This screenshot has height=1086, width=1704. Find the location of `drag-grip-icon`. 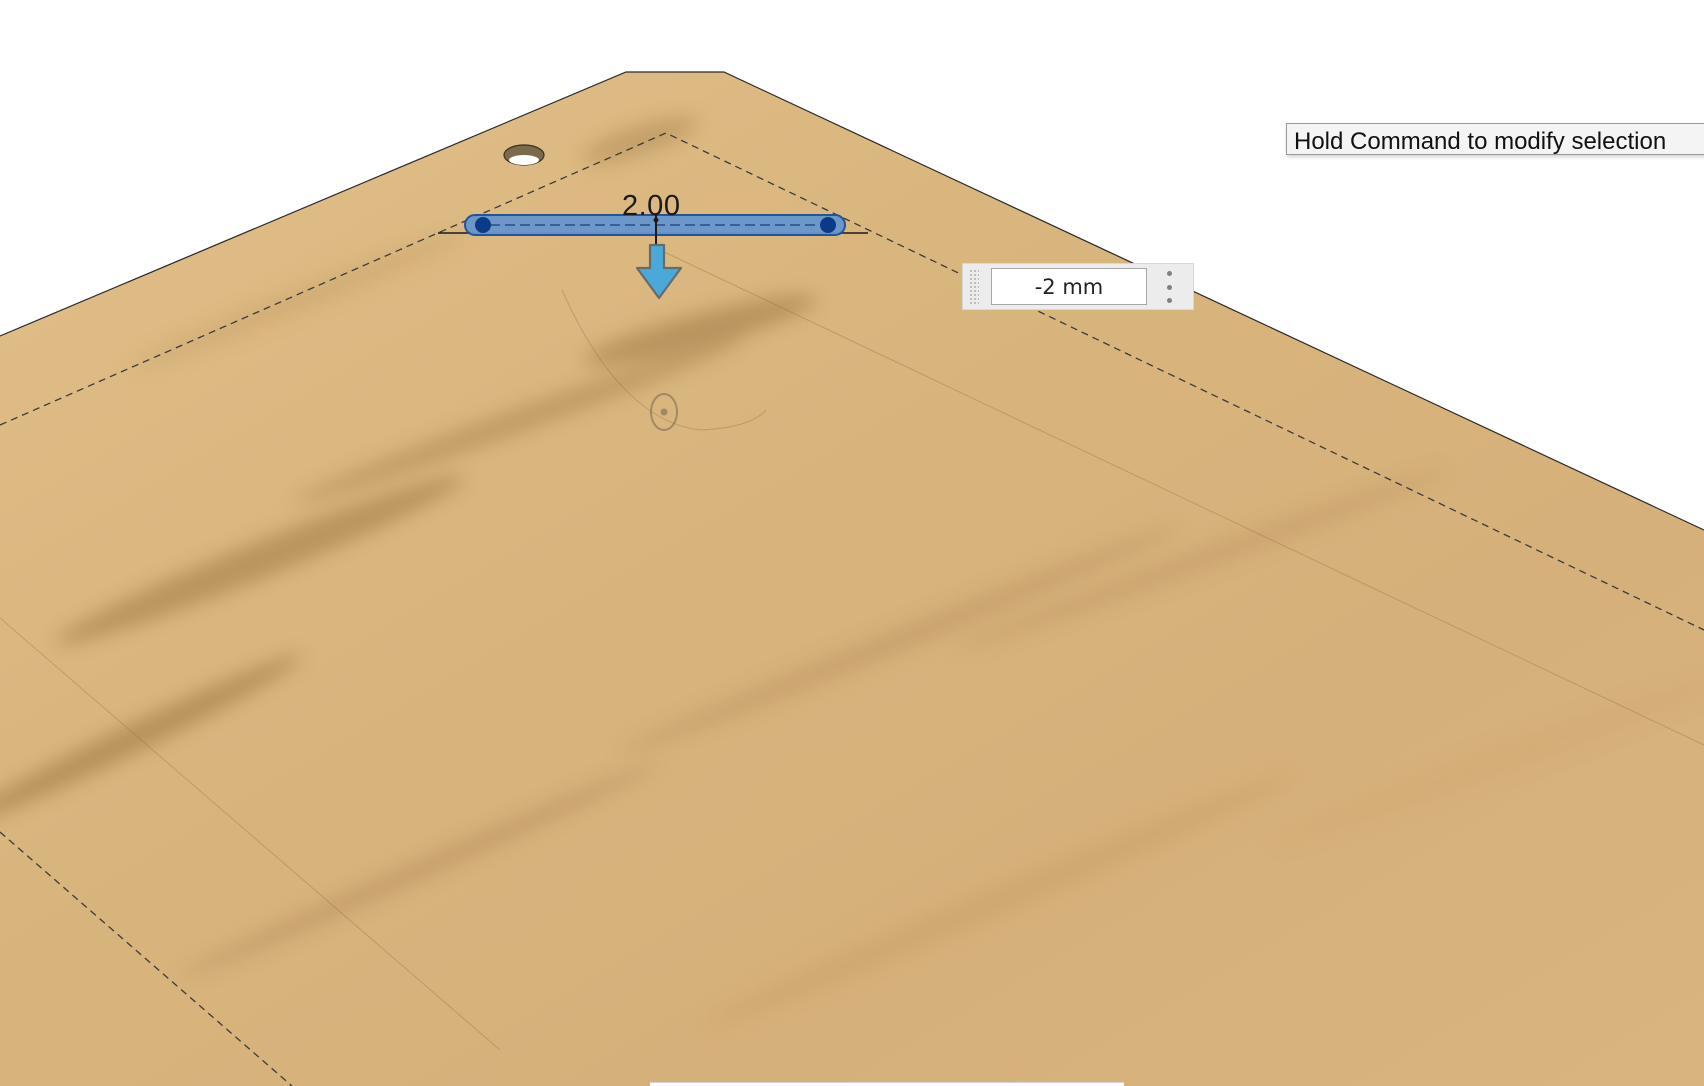

drag-grip-icon is located at coordinates (974, 286).